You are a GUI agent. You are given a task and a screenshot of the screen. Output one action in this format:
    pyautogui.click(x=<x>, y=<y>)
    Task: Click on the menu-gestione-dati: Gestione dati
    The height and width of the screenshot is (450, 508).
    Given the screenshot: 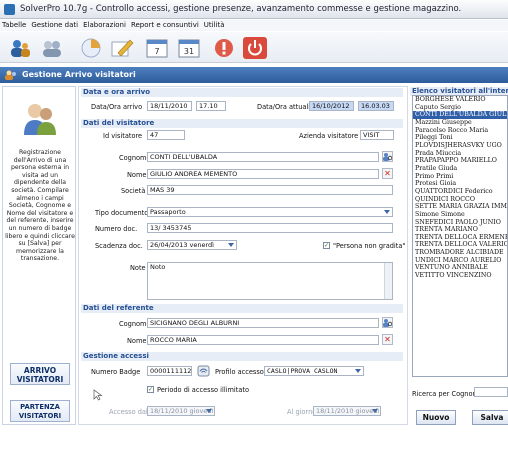 What is the action you would take?
    pyautogui.click(x=54, y=25)
    